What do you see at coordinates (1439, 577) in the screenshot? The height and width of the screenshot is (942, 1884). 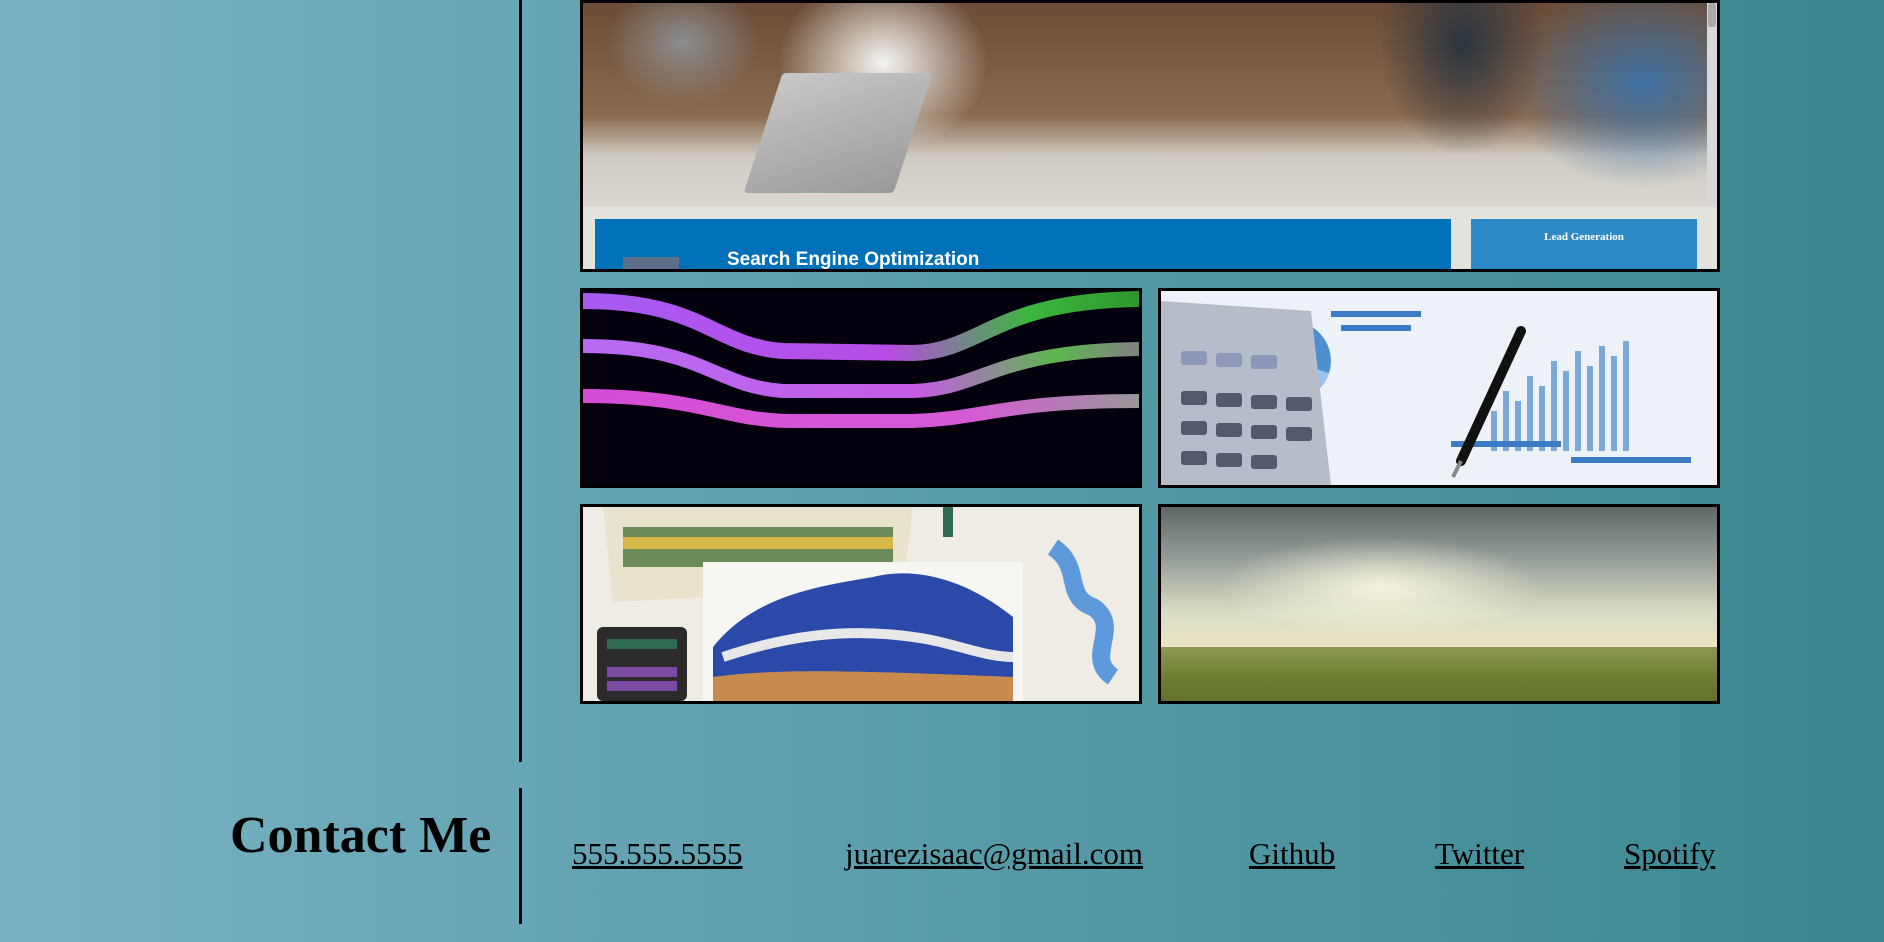 I see `landscape-sky-image` at bounding box center [1439, 577].